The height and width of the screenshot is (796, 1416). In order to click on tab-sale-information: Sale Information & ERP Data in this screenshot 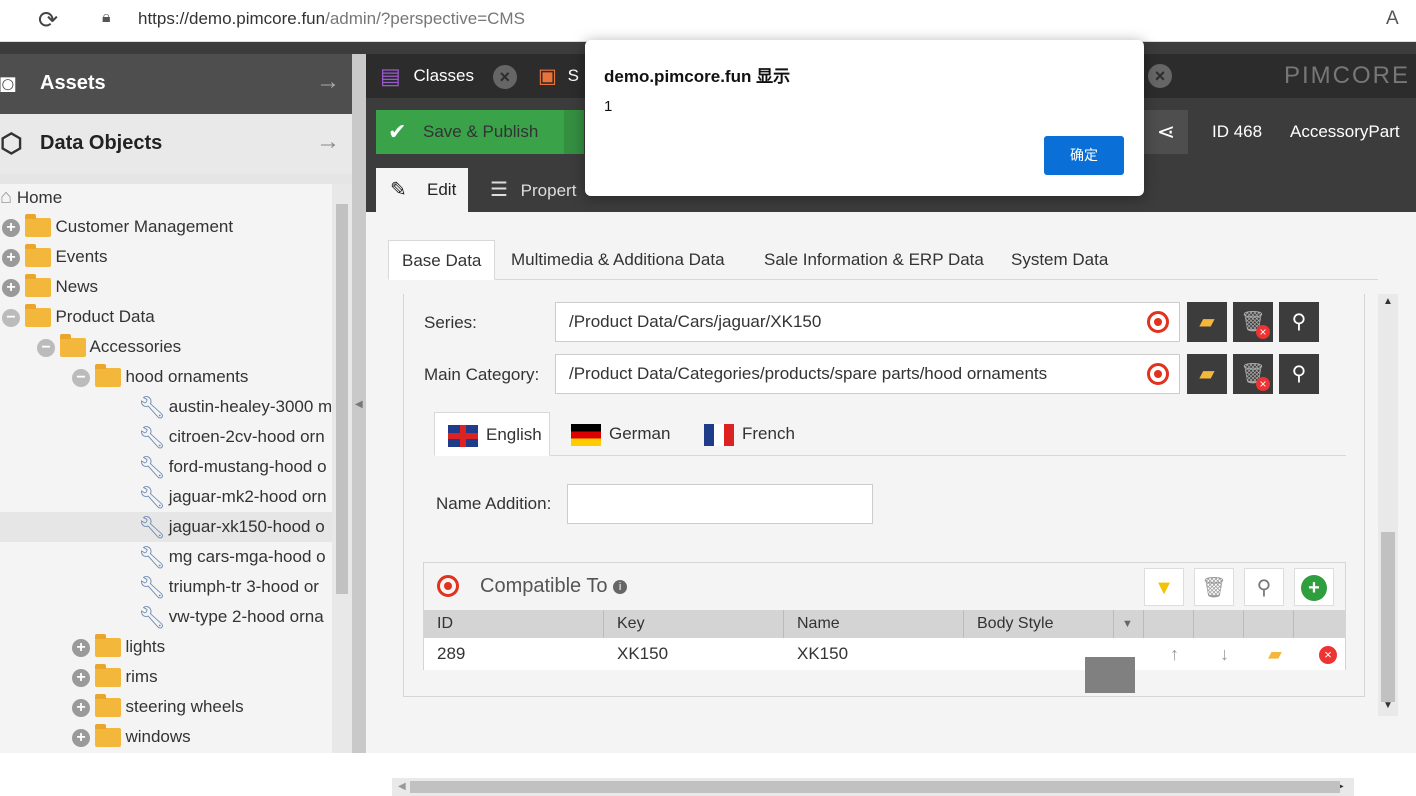, I will do `click(874, 260)`.